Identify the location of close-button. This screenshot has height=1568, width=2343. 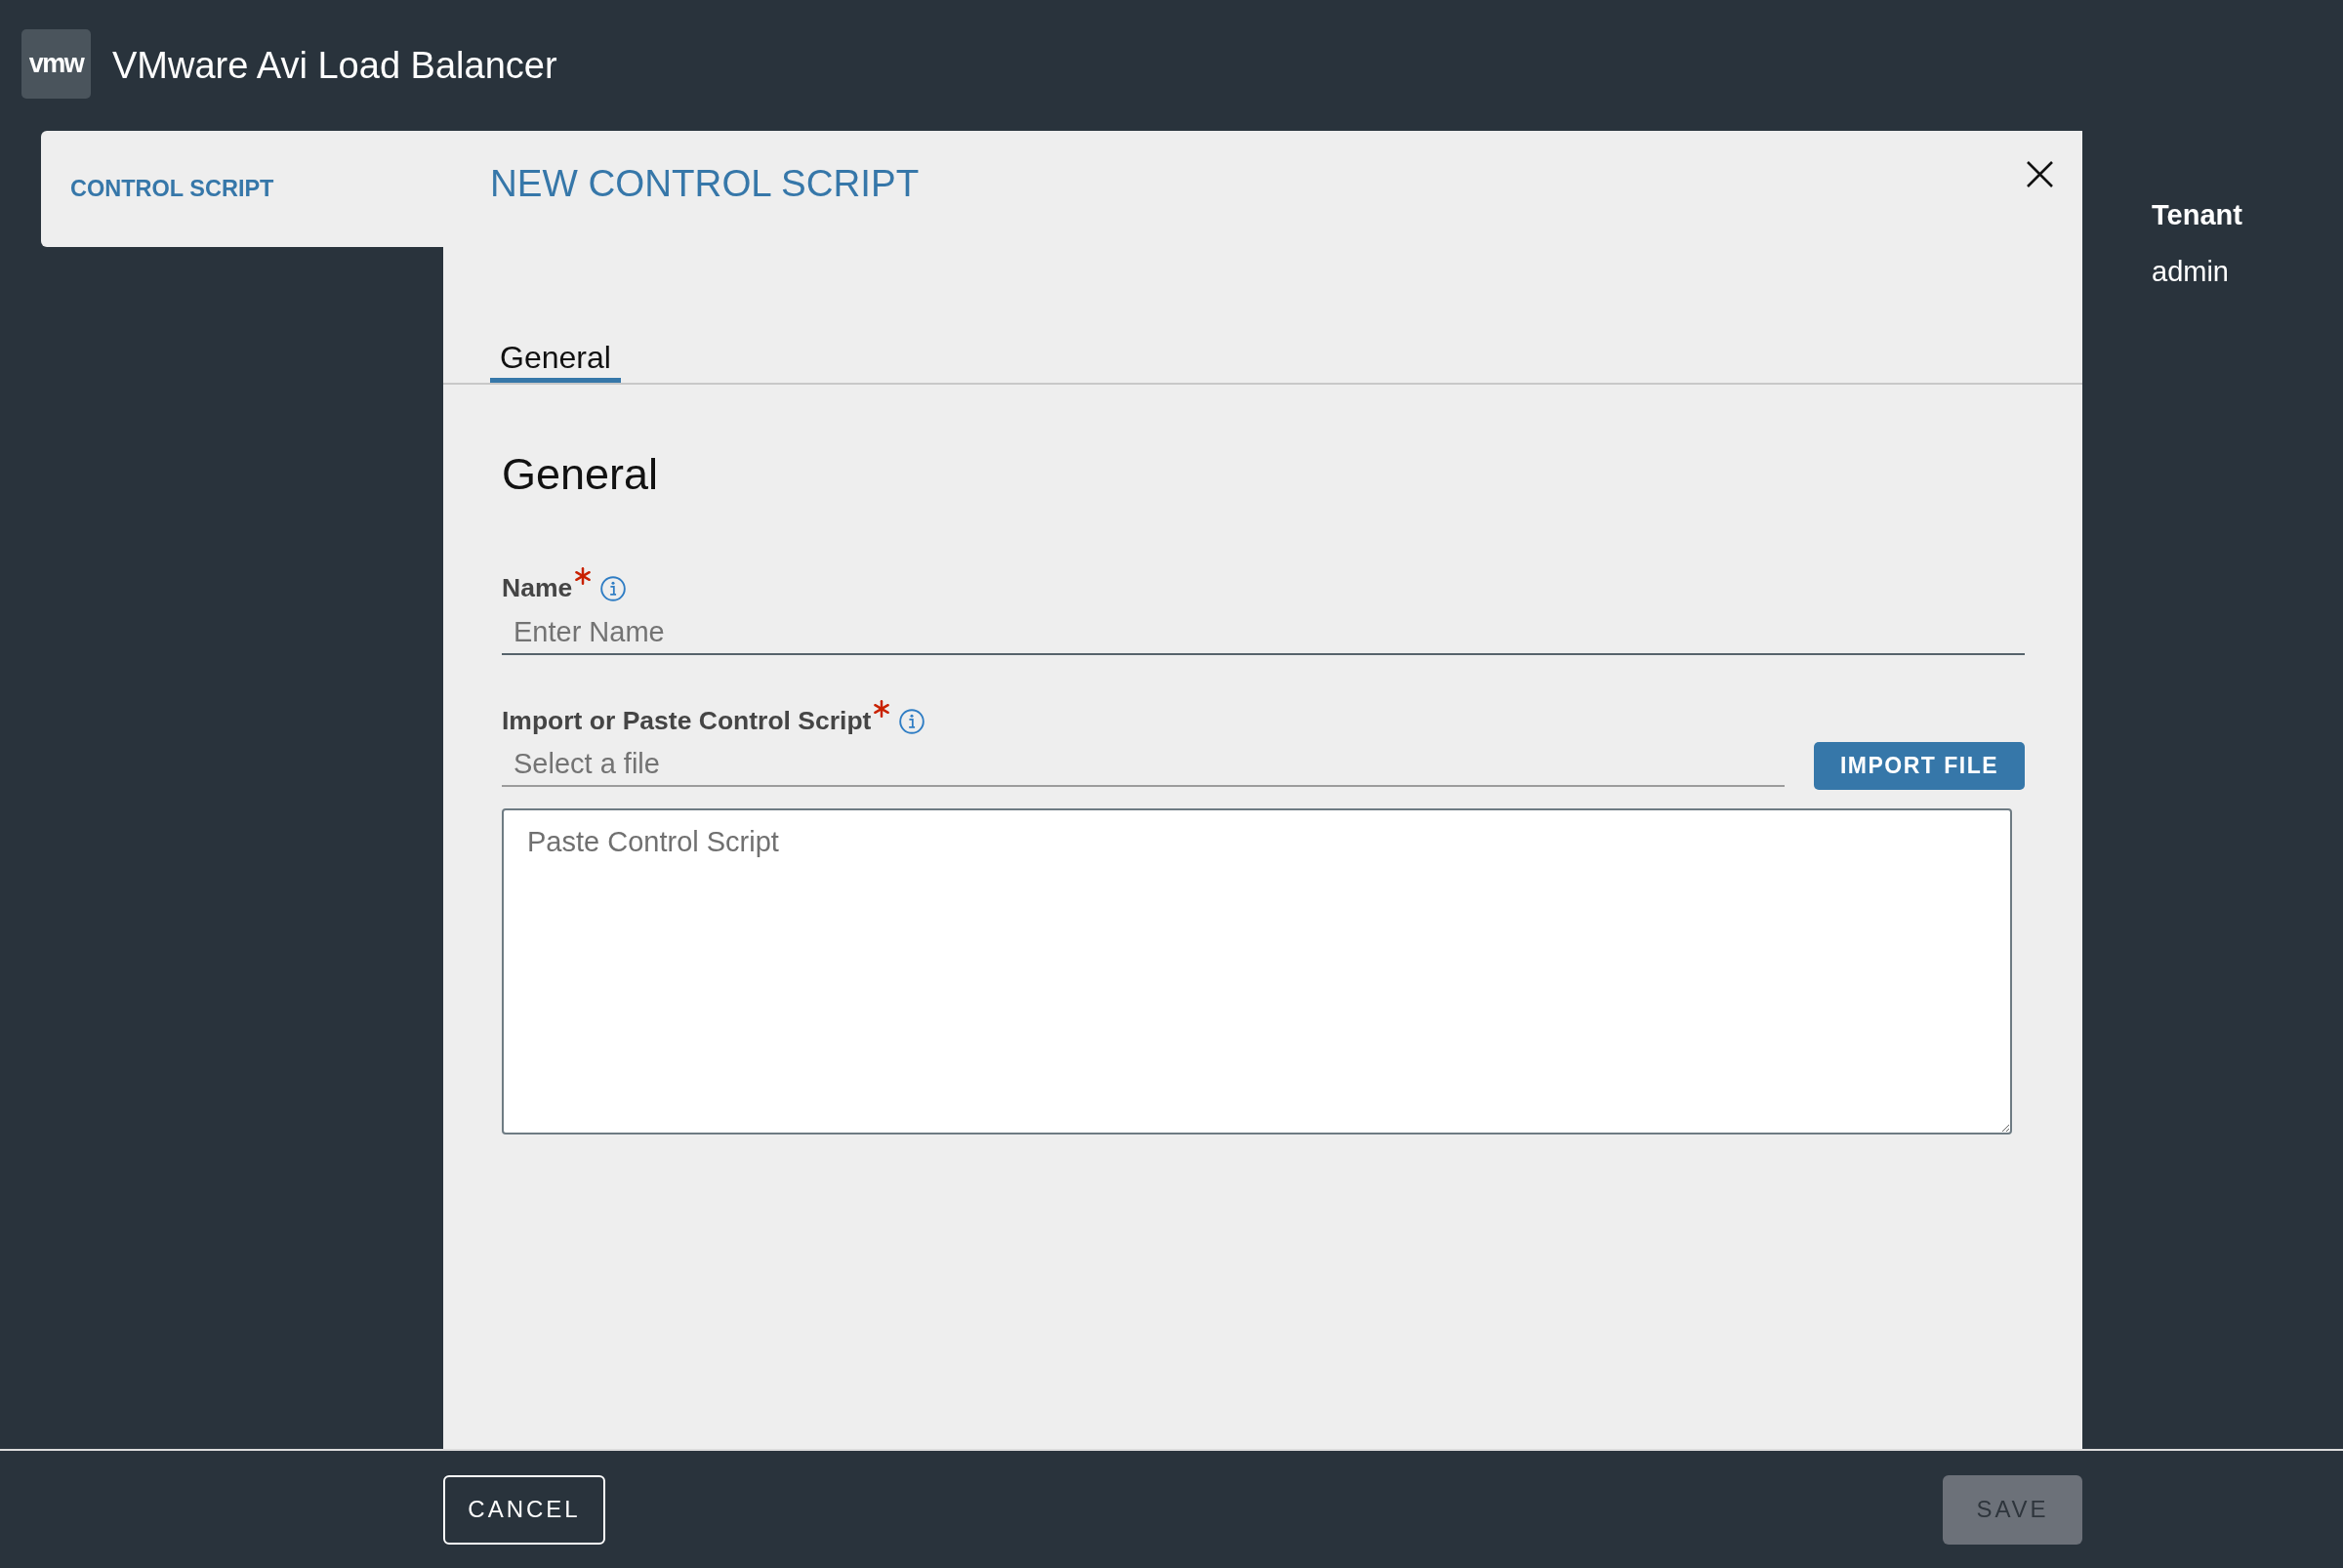
(2040, 174).